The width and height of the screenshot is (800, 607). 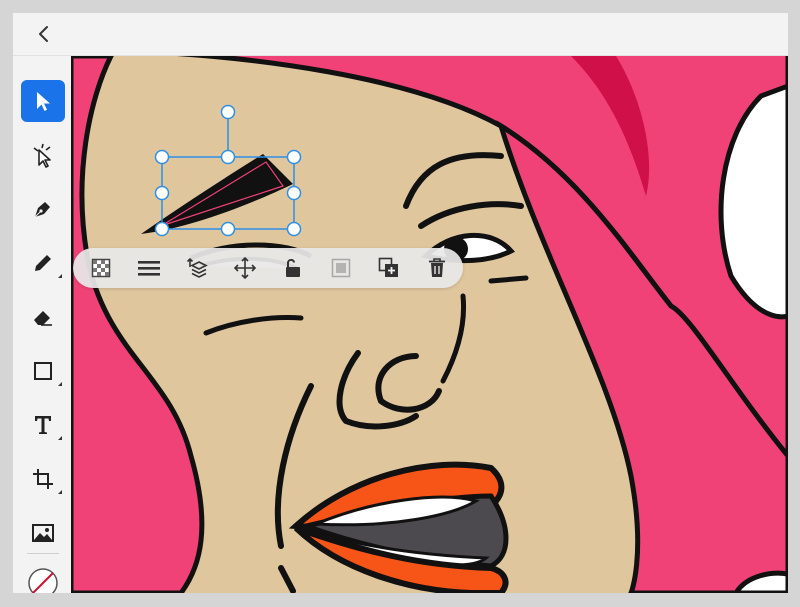 I want to click on delete-button, so click(x=437, y=268).